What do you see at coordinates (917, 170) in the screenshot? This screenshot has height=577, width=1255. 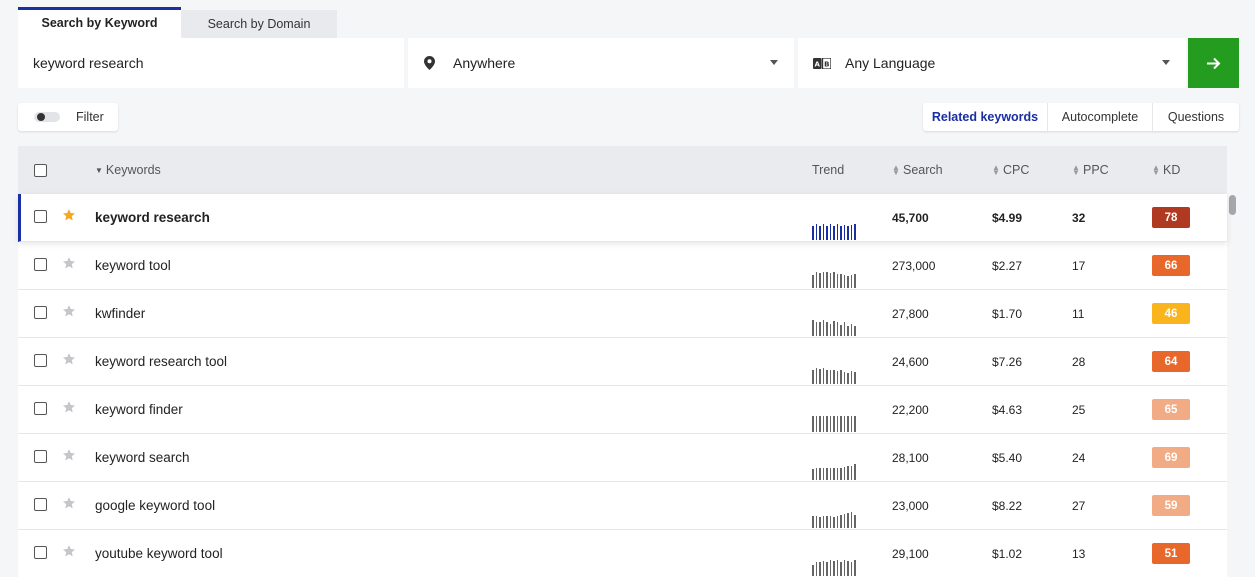 I see `column-header-search: ▲ ▼ Search` at bounding box center [917, 170].